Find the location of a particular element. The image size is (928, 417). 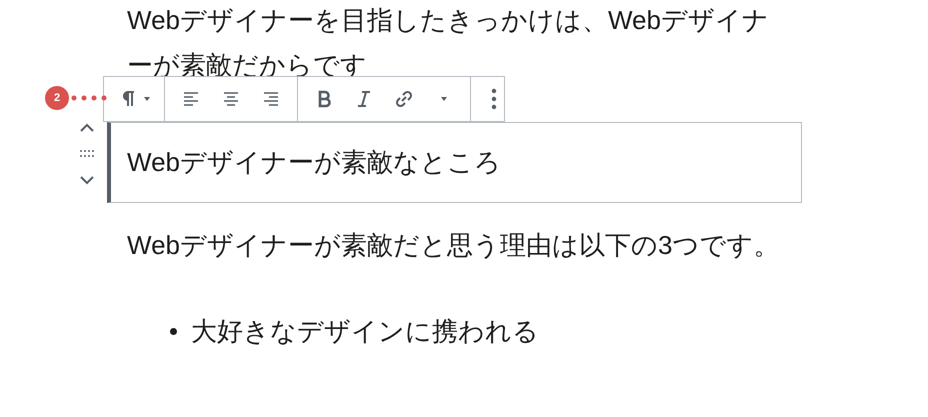

paragraph: Webデザイナーが素敵だと思う理由は以下の3つです。 is located at coordinates (453, 245).